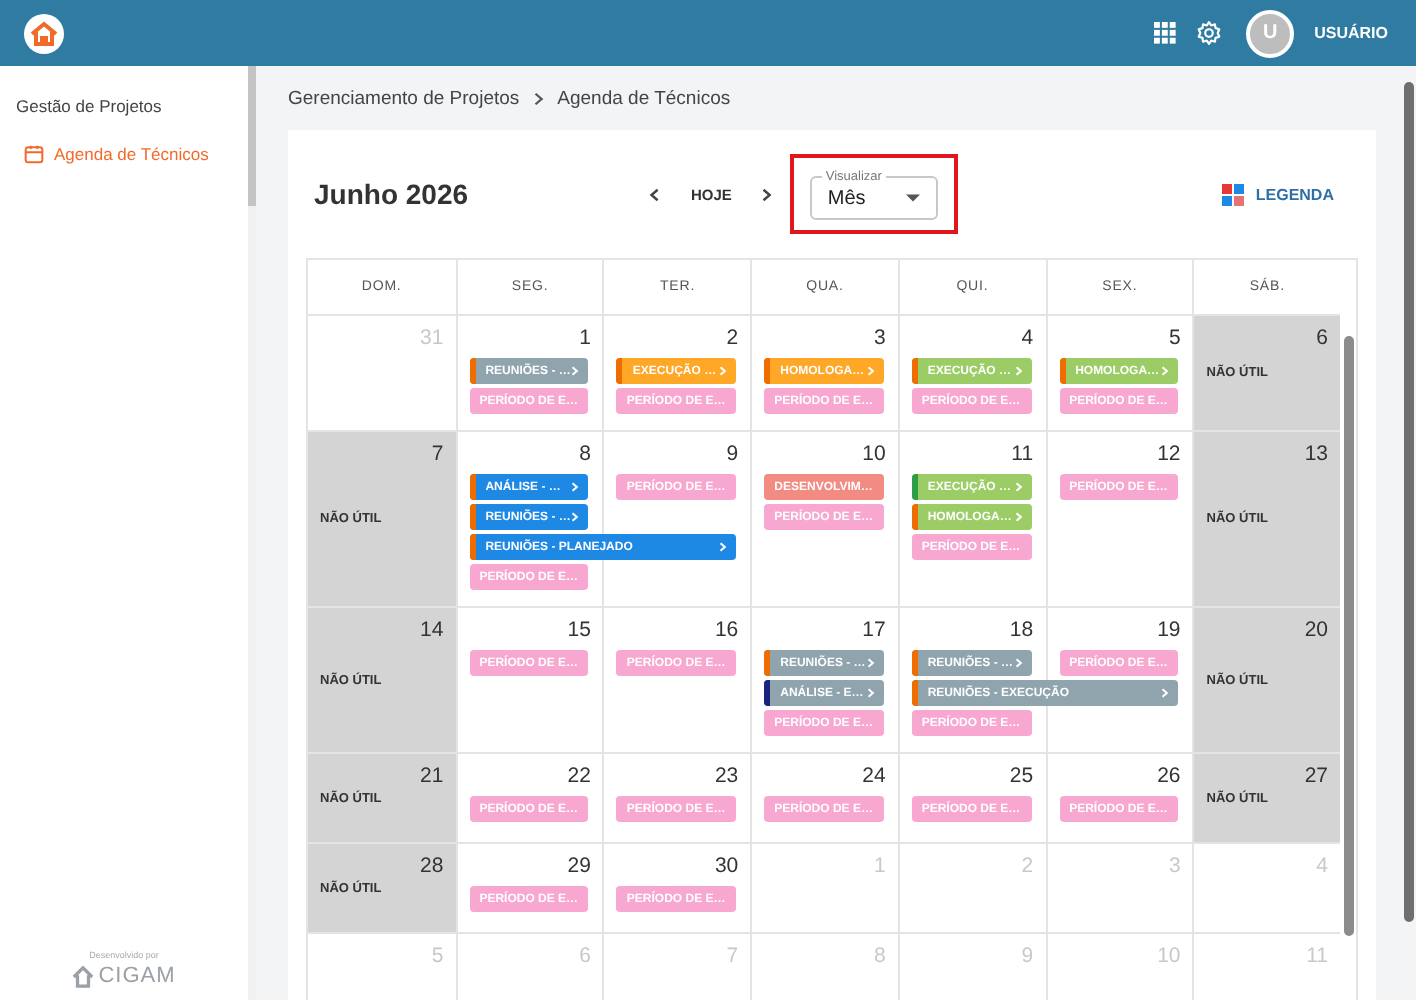 This screenshot has height=1000, width=1416. I want to click on day-number: 12, so click(1170, 453).